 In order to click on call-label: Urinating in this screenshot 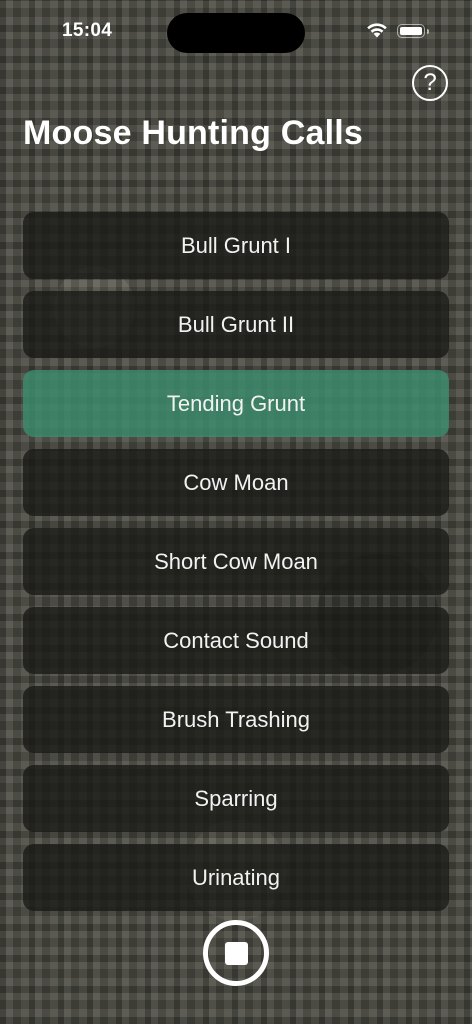, I will do `click(236, 877)`.